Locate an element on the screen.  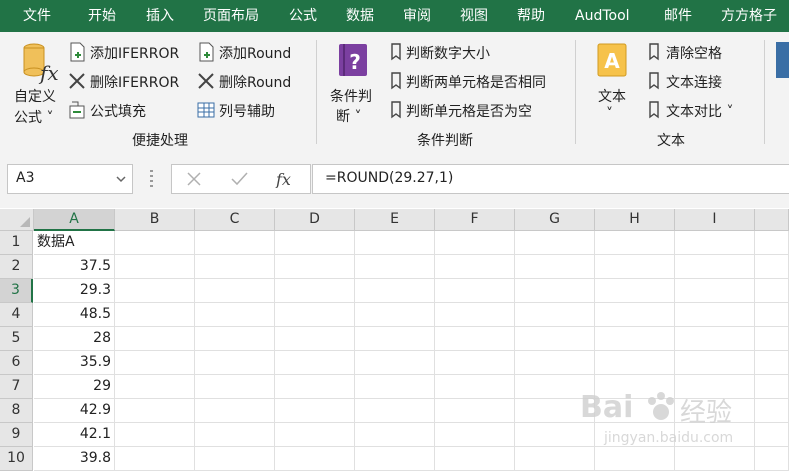
select-all-corner is located at coordinates (17, 220).